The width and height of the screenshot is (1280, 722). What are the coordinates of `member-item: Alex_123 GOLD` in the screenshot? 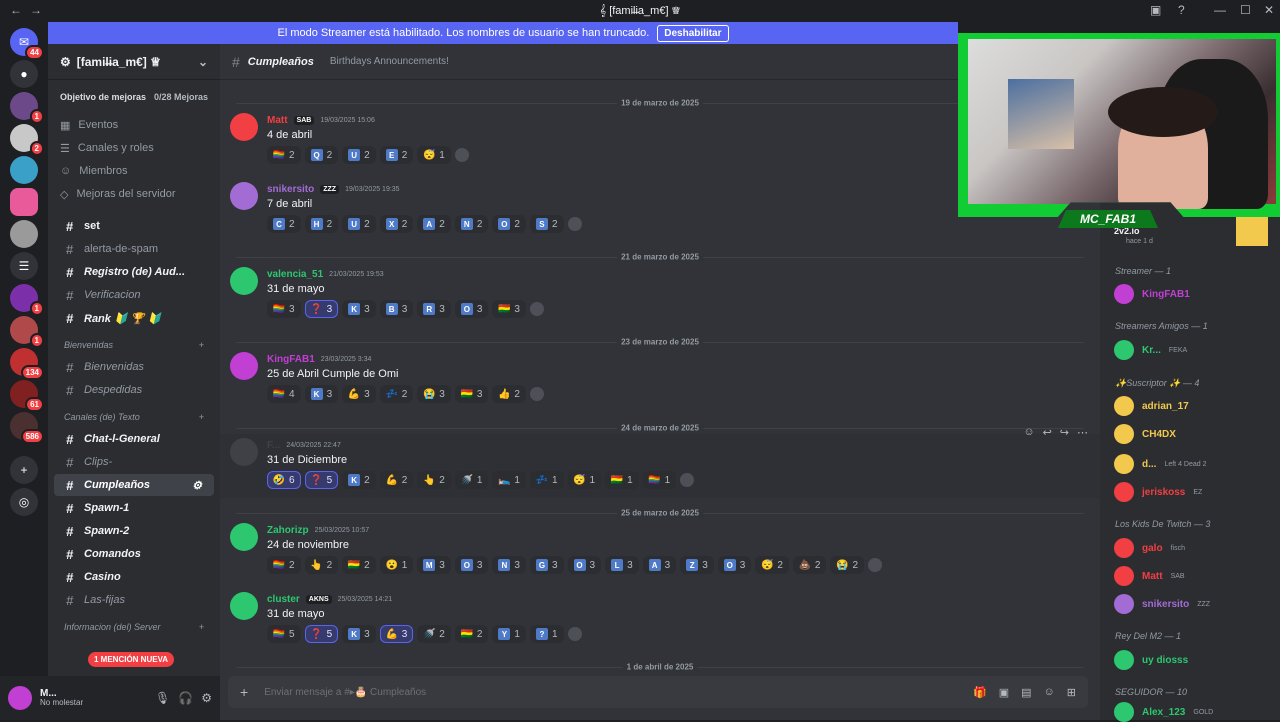 It's located at (1163, 712).